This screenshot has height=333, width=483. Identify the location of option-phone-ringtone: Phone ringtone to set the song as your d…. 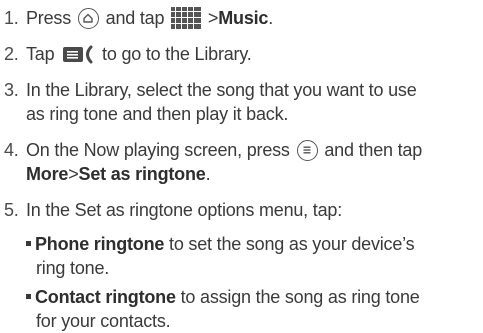
(251, 256).